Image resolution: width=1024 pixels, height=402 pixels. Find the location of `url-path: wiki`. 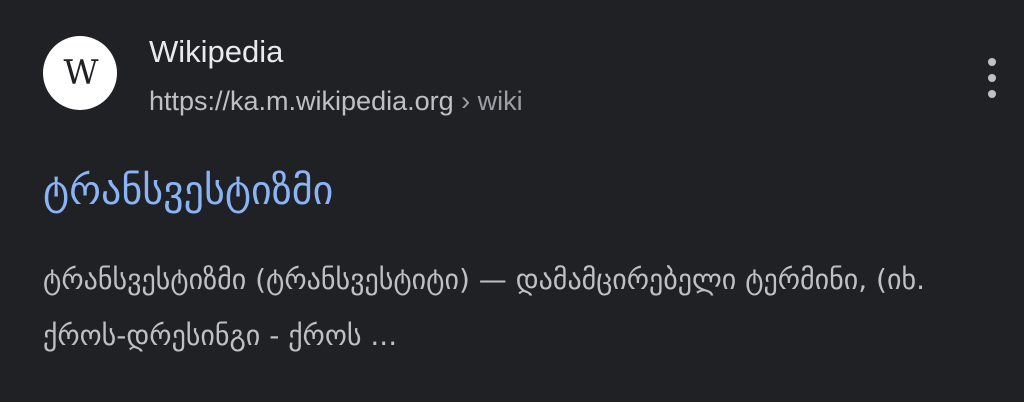

url-path: wiki is located at coordinates (500, 101).